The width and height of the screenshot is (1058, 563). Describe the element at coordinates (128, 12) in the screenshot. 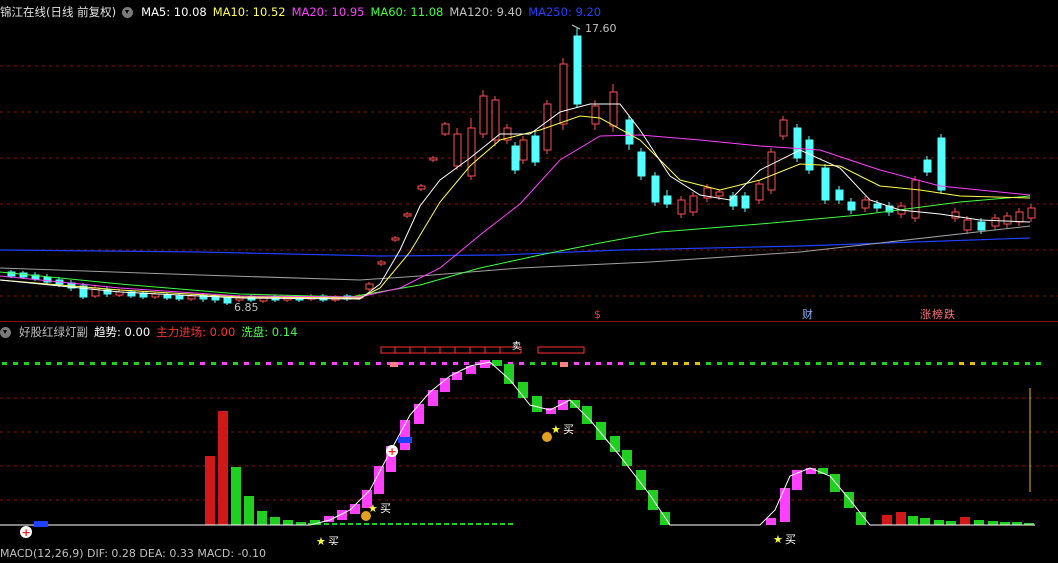

I see `dropdown-icon` at that location.